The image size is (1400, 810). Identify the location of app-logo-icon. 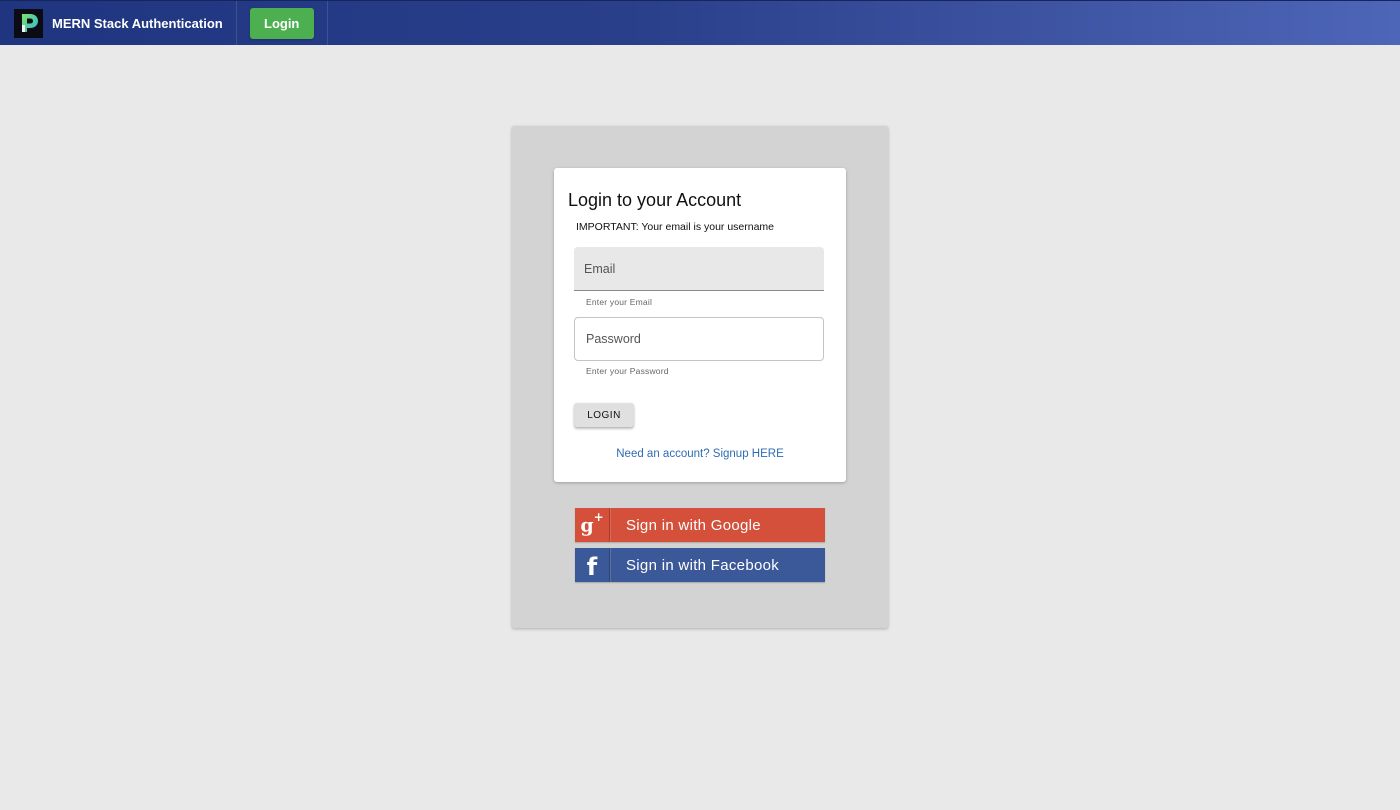
(28, 23).